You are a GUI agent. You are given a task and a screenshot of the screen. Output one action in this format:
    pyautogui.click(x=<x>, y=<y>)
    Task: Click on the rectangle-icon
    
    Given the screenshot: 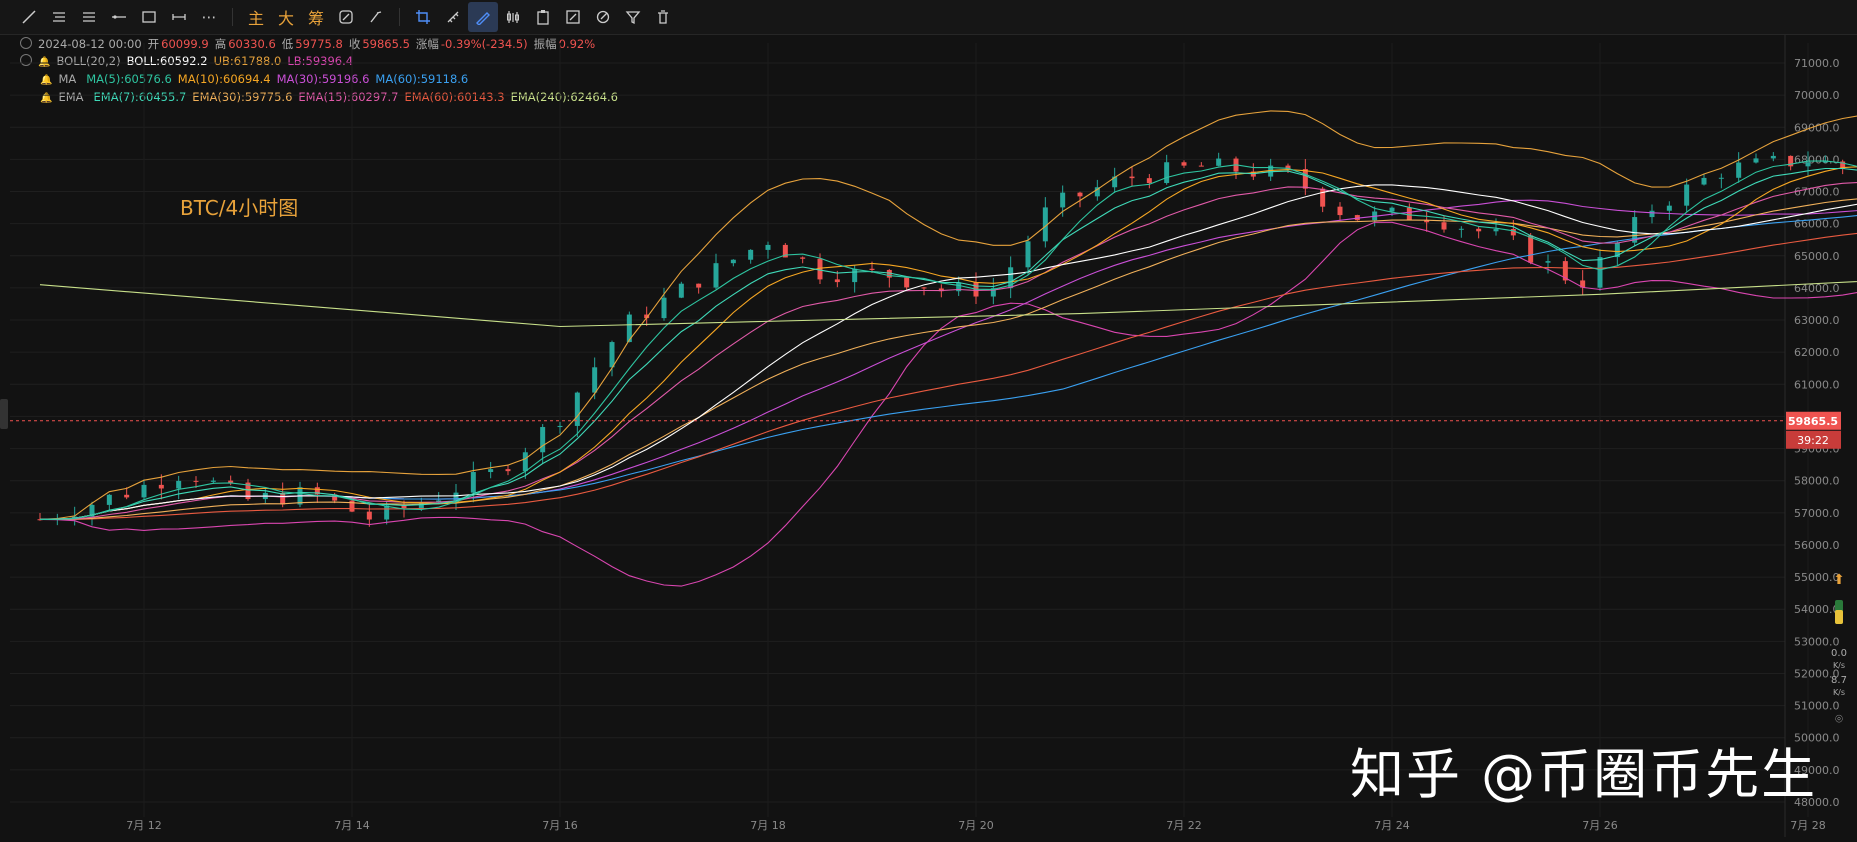 What is the action you would take?
    pyautogui.click(x=149, y=17)
    